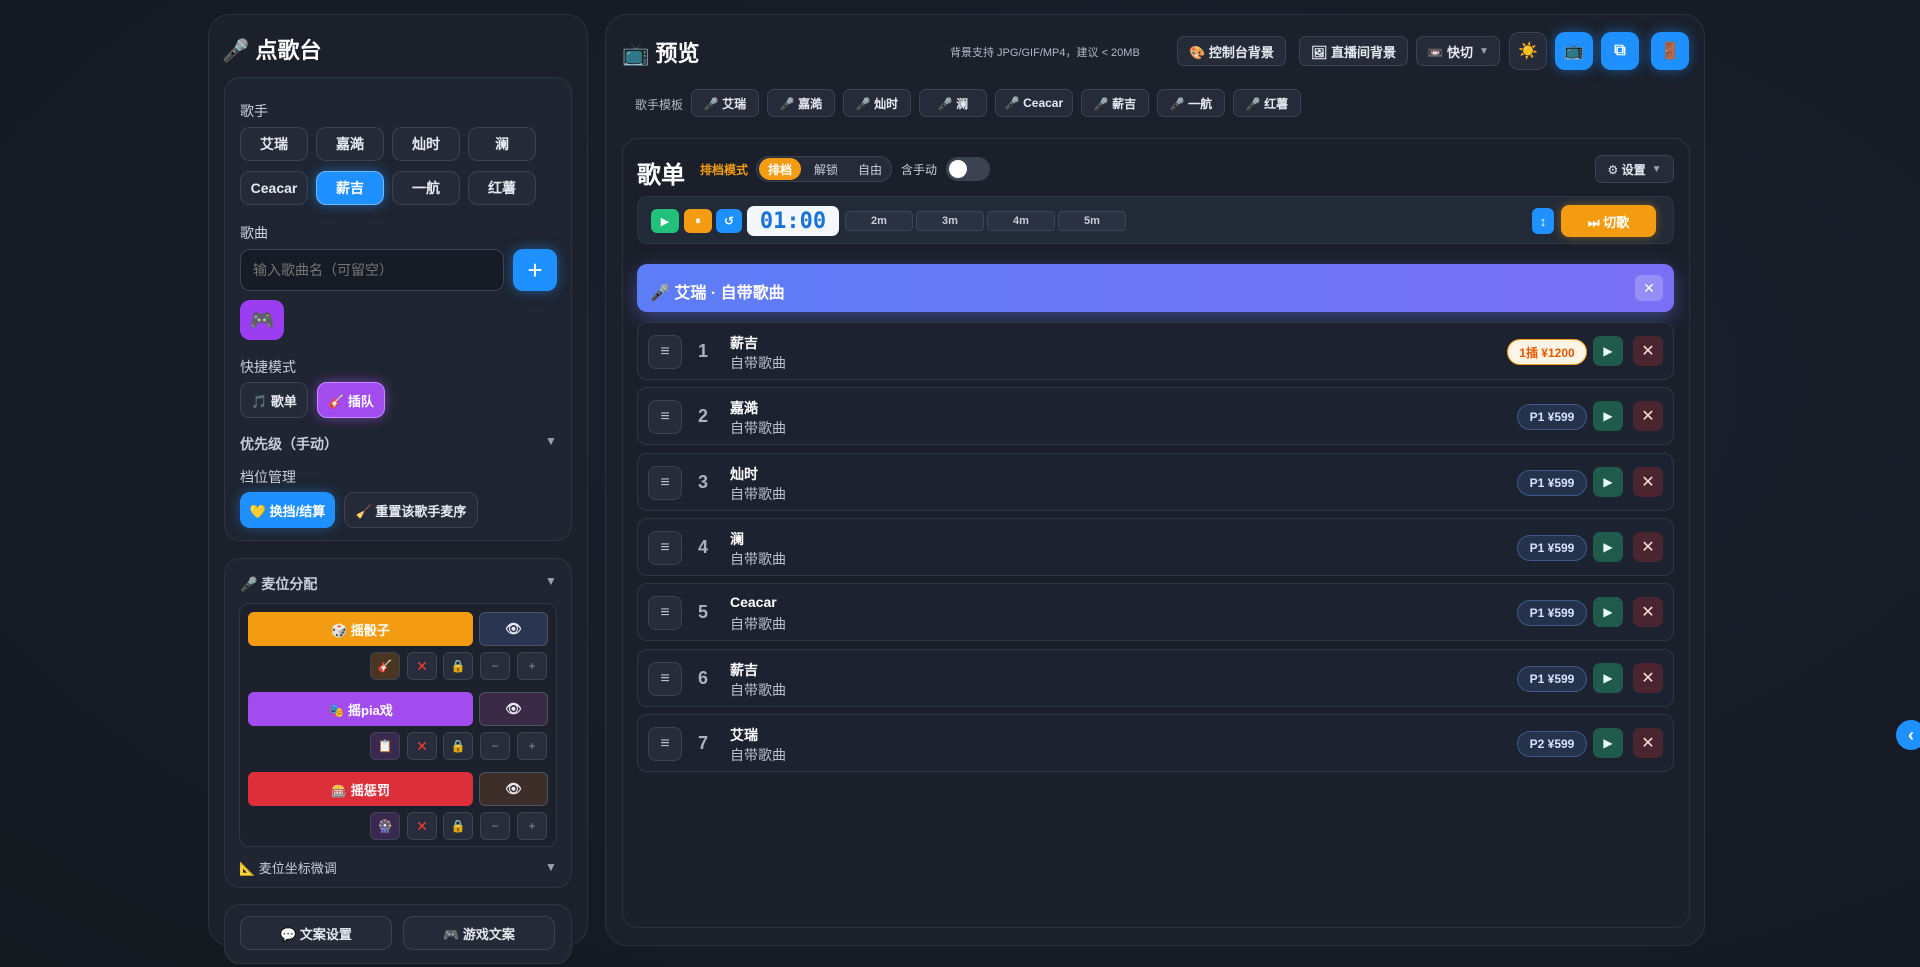 This screenshot has height=967, width=1920. Describe the element at coordinates (479, 933) in the screenshot. I see `game-copy-button: 🎮 游戏文案` at that location.